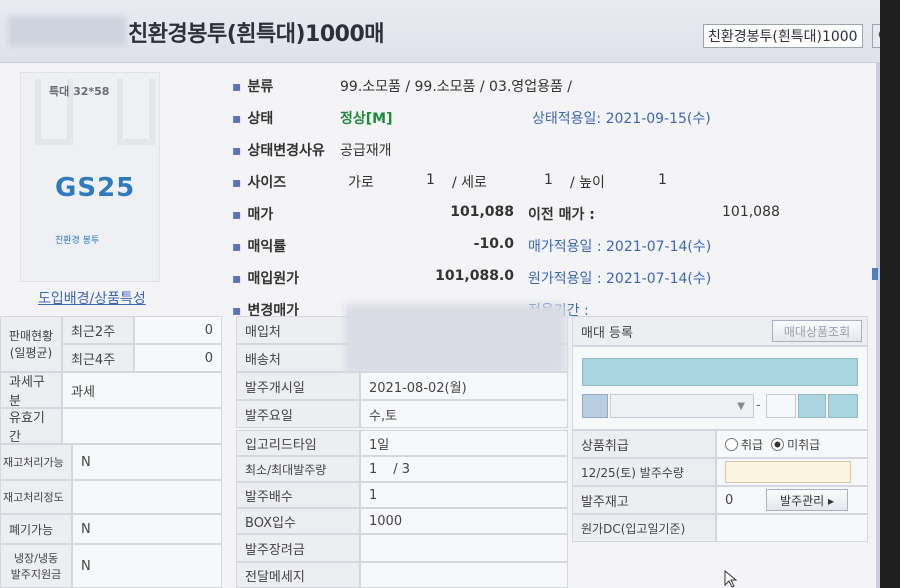 Image resolution: width=900 pixels, height=588 pixels. I want to click on order-qty-cell, so click(792, 472).